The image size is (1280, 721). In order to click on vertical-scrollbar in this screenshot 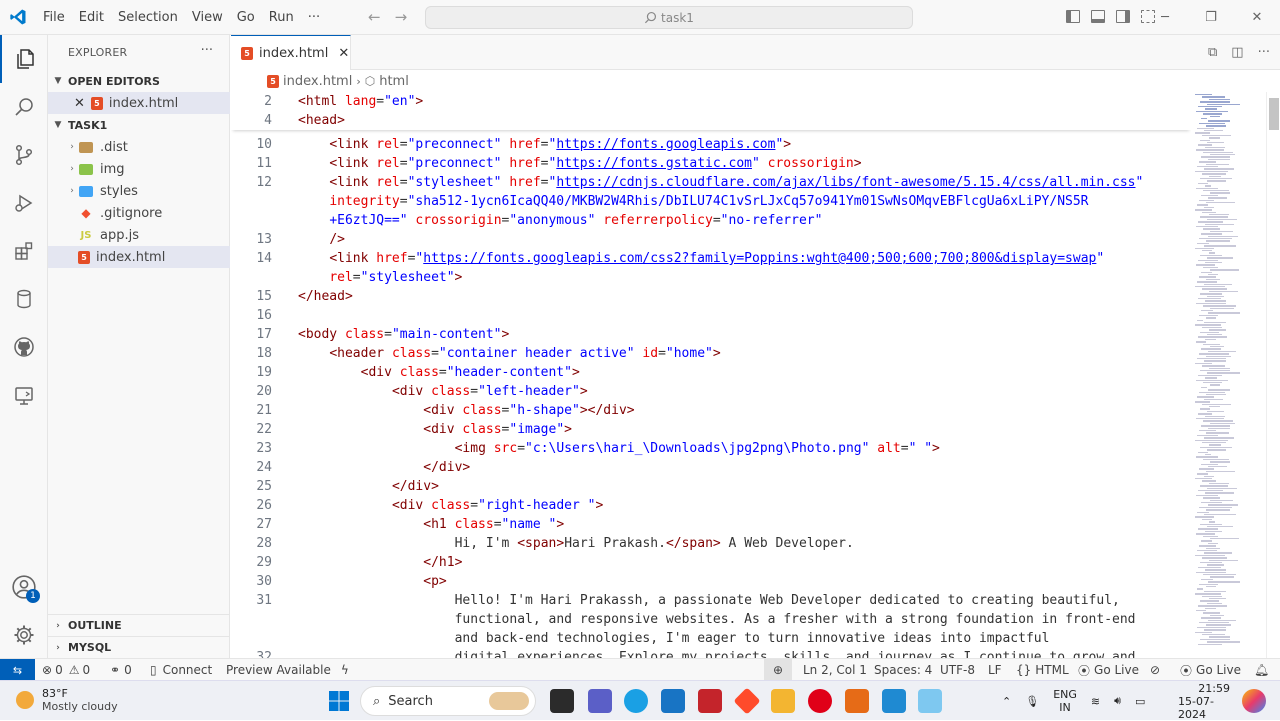, I will do `click(1273, 375)`.